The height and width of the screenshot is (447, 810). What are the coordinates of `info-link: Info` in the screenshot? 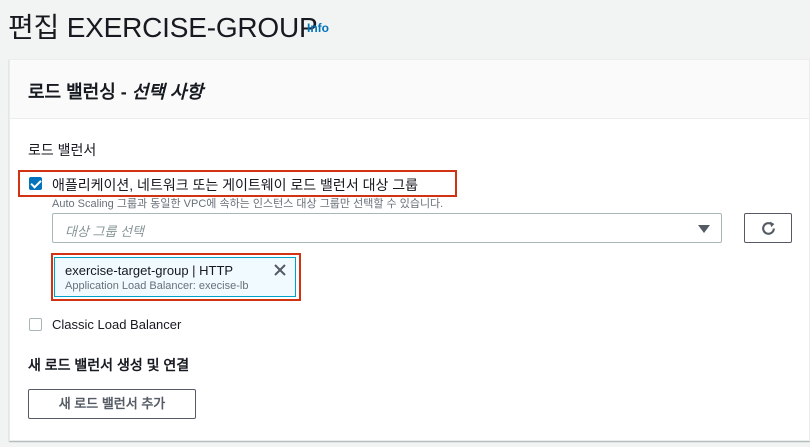 It's located at (318, 28).